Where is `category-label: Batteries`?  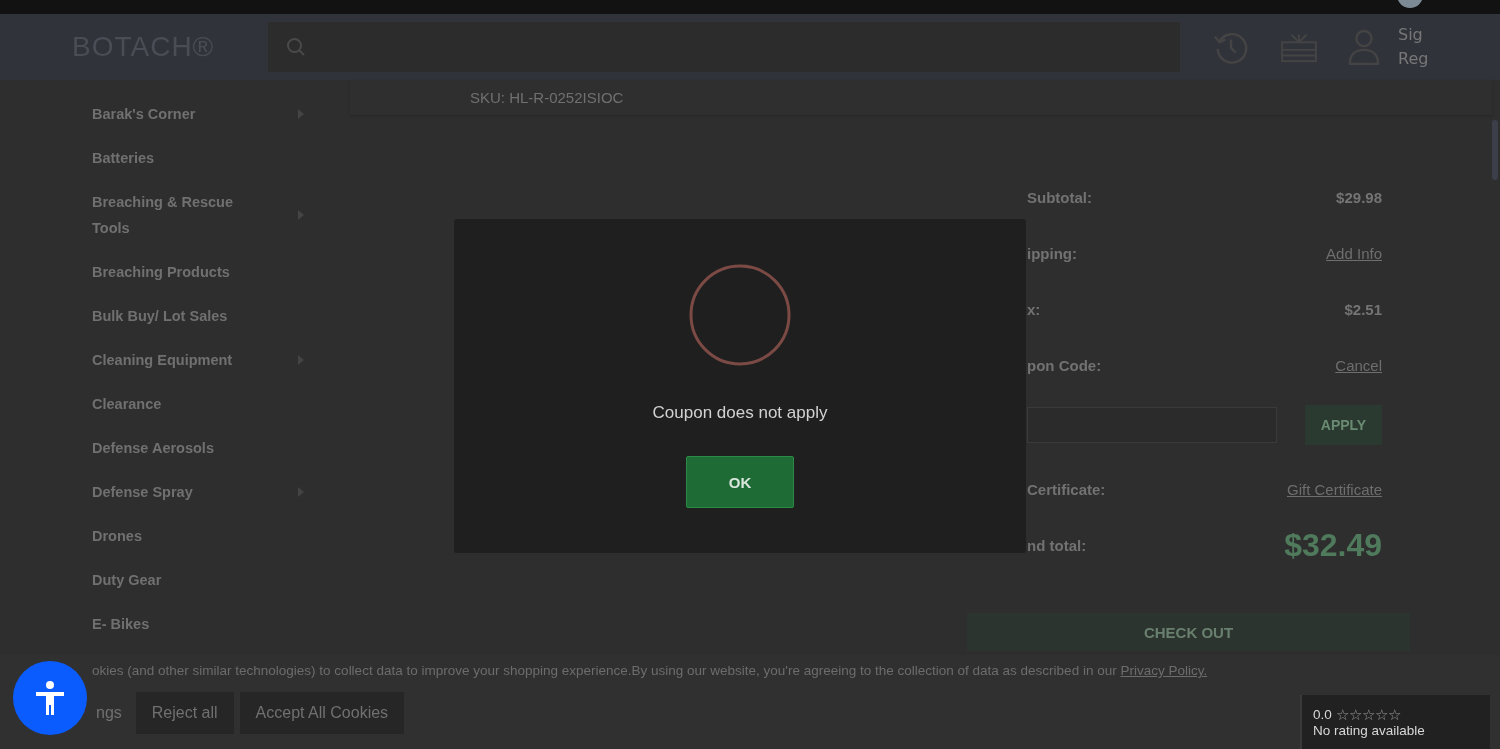 category-label: Batteries is located at coordinates (123, 158).